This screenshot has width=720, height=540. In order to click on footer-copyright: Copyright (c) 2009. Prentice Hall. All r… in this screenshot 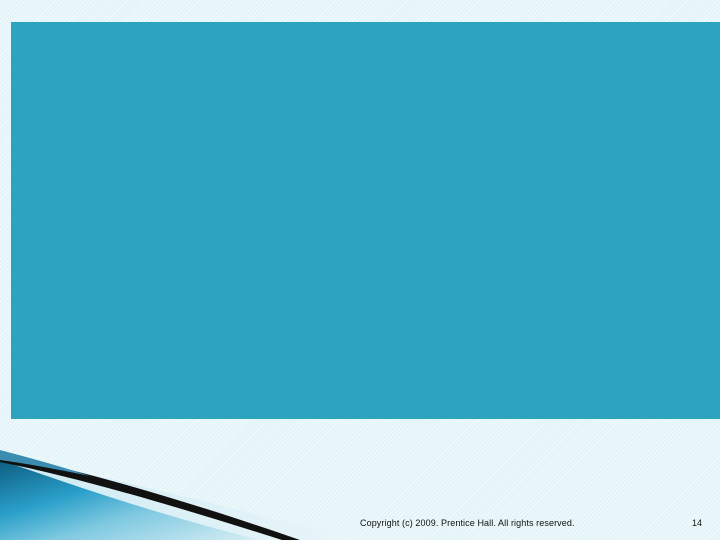, I will do `click(467, 523)`.